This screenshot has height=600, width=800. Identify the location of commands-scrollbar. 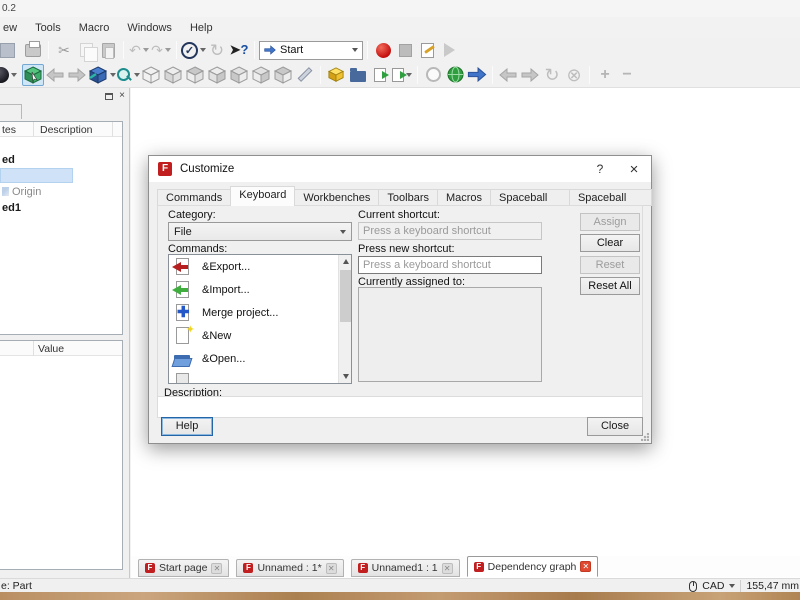
(344, 319).